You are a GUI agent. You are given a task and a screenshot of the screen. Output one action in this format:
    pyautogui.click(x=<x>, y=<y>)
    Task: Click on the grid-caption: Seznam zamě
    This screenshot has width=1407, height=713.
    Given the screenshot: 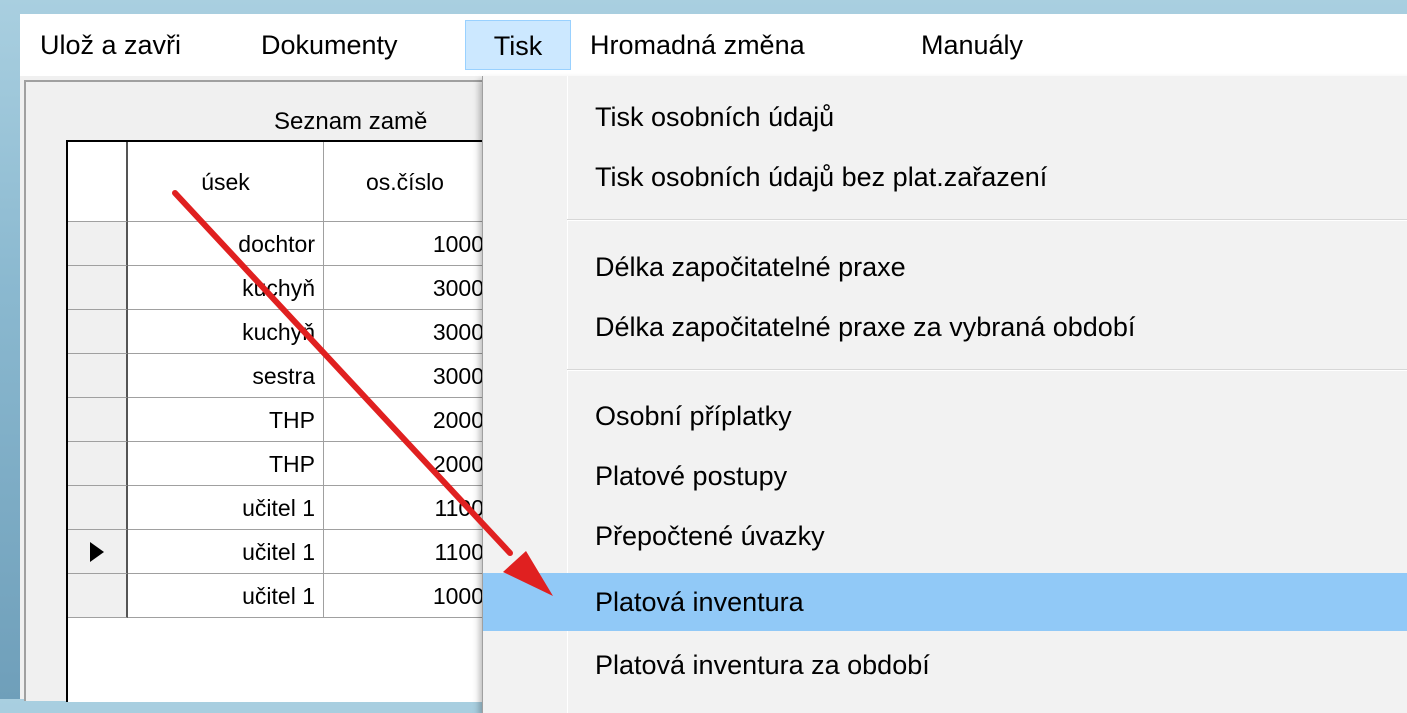 What is the action you would take?
    pyautogui.click(x=351, y=121)
    